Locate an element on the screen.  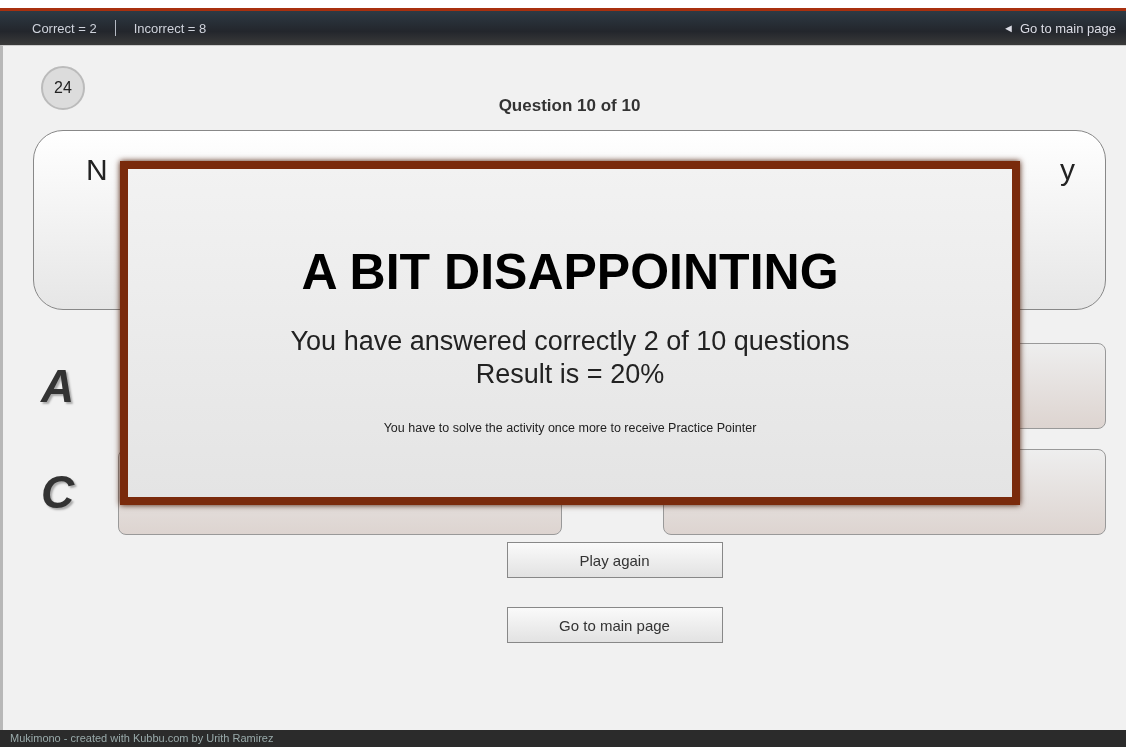
answer-letter: A is located at coordinates (58, 386).